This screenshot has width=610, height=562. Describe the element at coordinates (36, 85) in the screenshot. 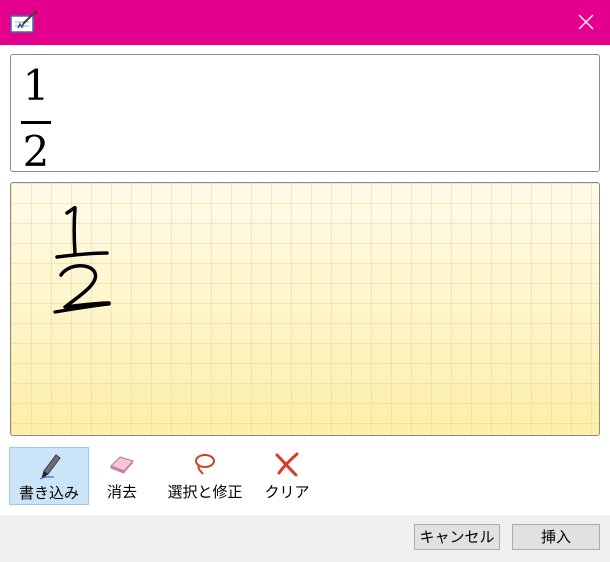

I see `fraction-numerator: 1` at that location.